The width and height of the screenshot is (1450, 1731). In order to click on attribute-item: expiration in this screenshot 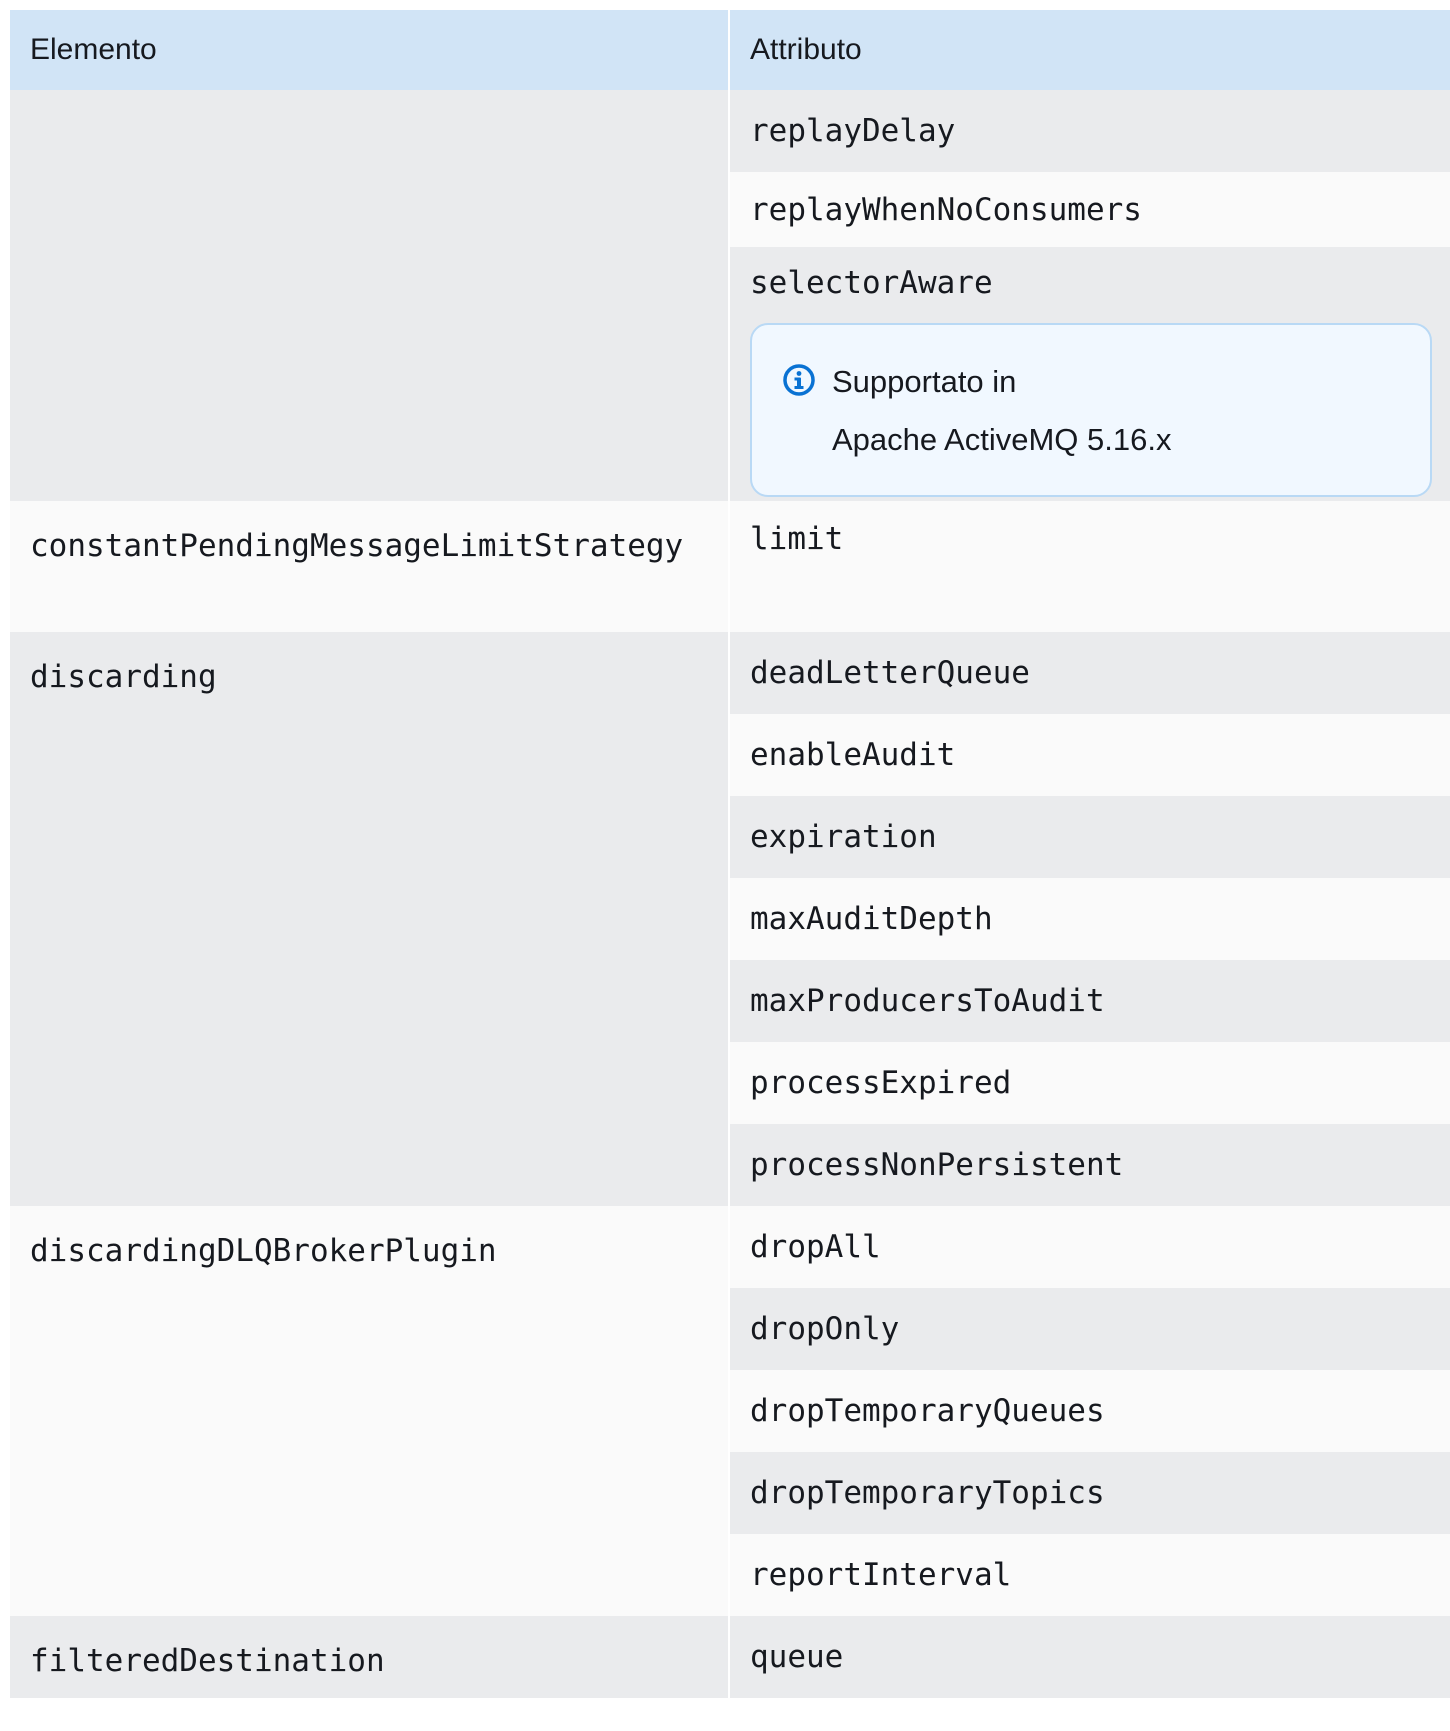, I will do `click(1090, 837)`.